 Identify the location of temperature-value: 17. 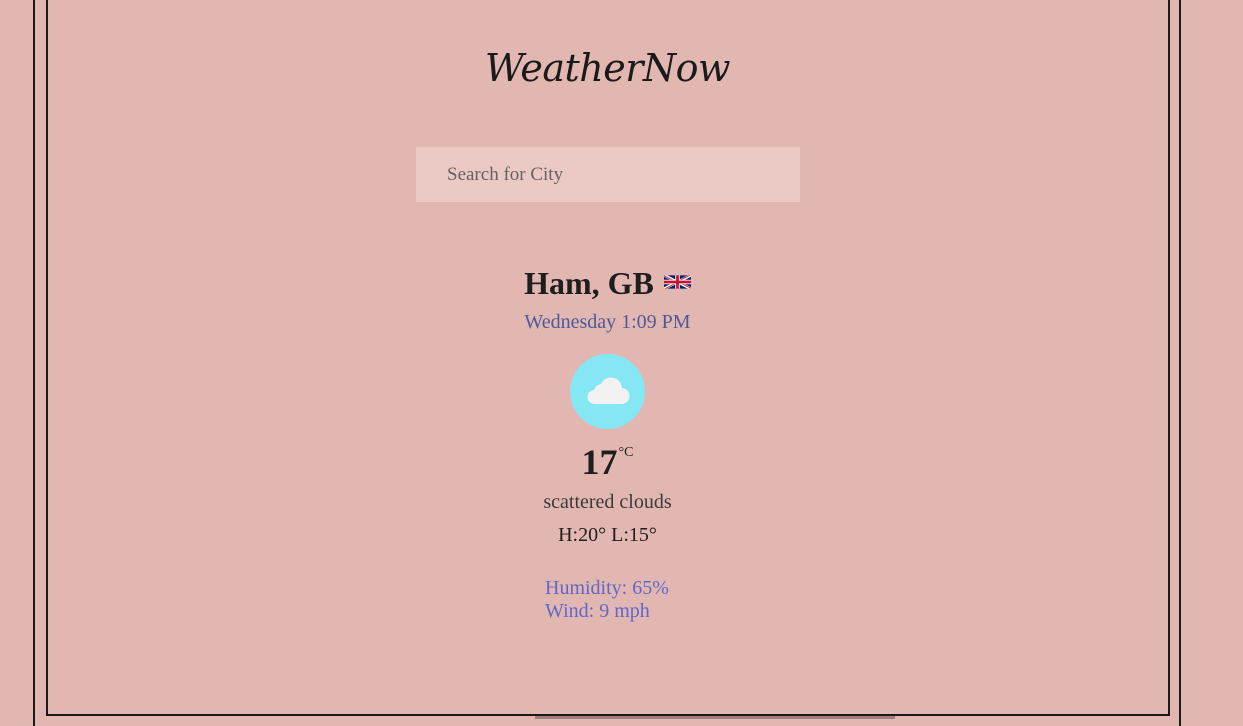
(599, 462).